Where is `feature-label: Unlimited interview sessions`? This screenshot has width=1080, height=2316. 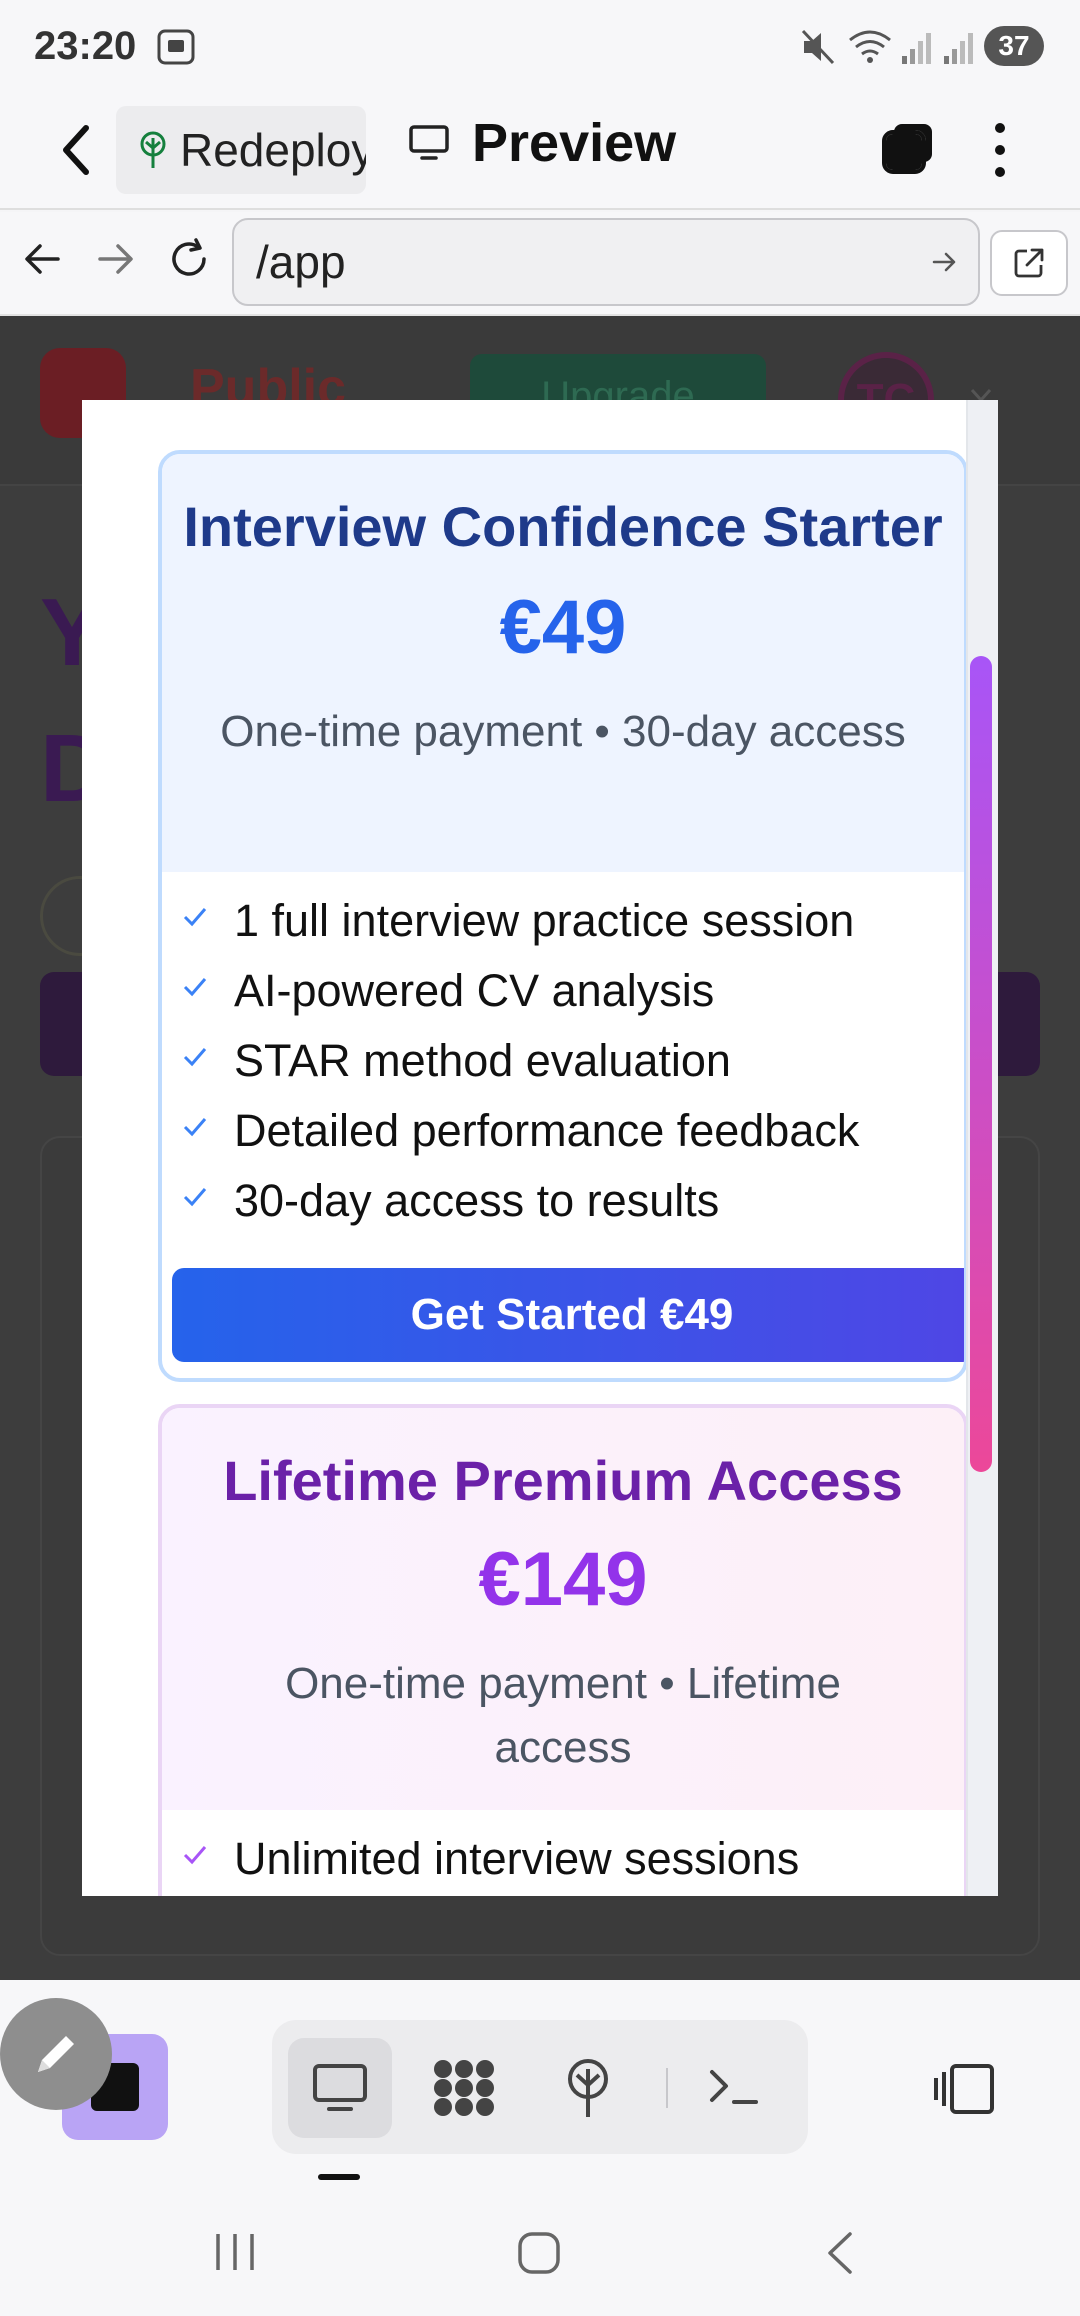 feature-label: Unlimited interview sessions is located at coordinates (517, 1858).